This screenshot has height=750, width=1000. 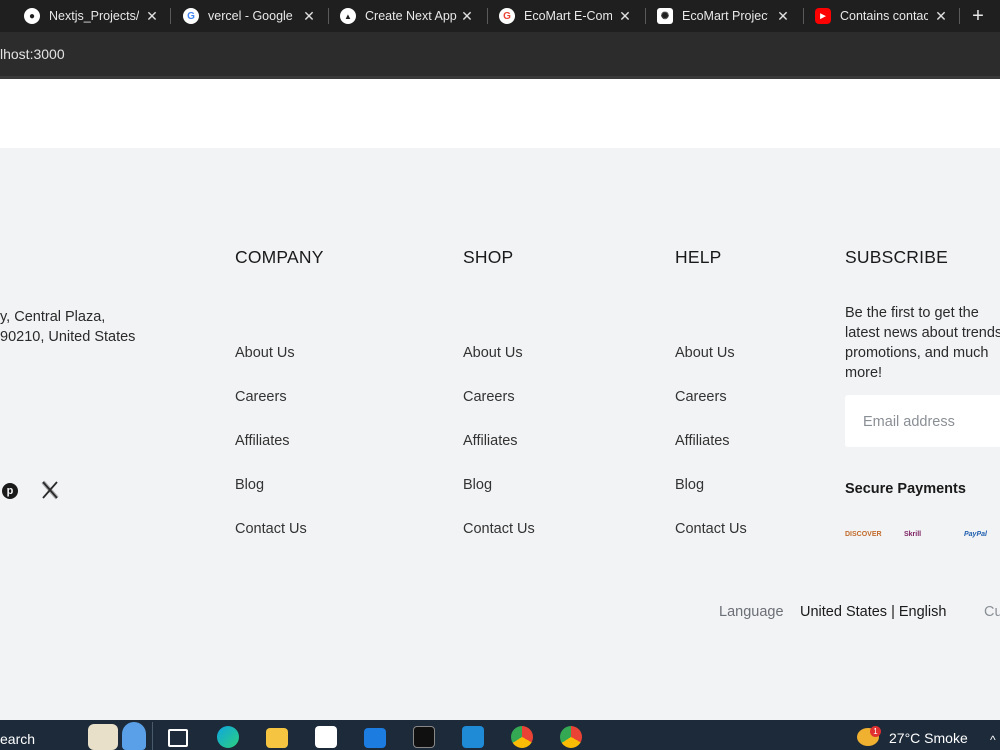 I want to click on email-field-container, so click(x=922, y=422).